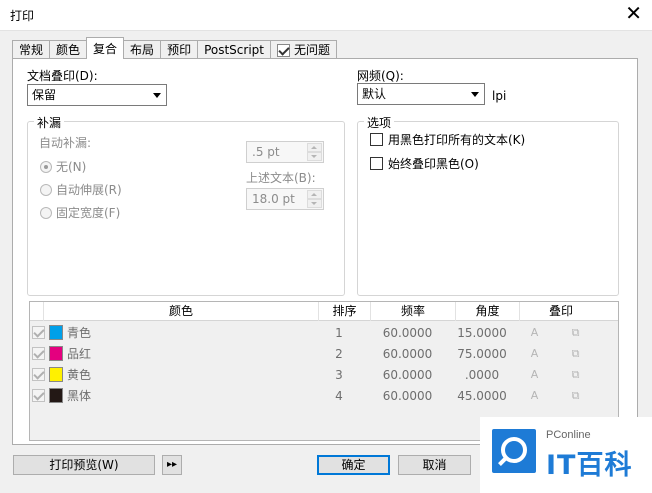 This screenshot has height=493, width=652. I want to click on header-angle: 角度, so click(488, 311).